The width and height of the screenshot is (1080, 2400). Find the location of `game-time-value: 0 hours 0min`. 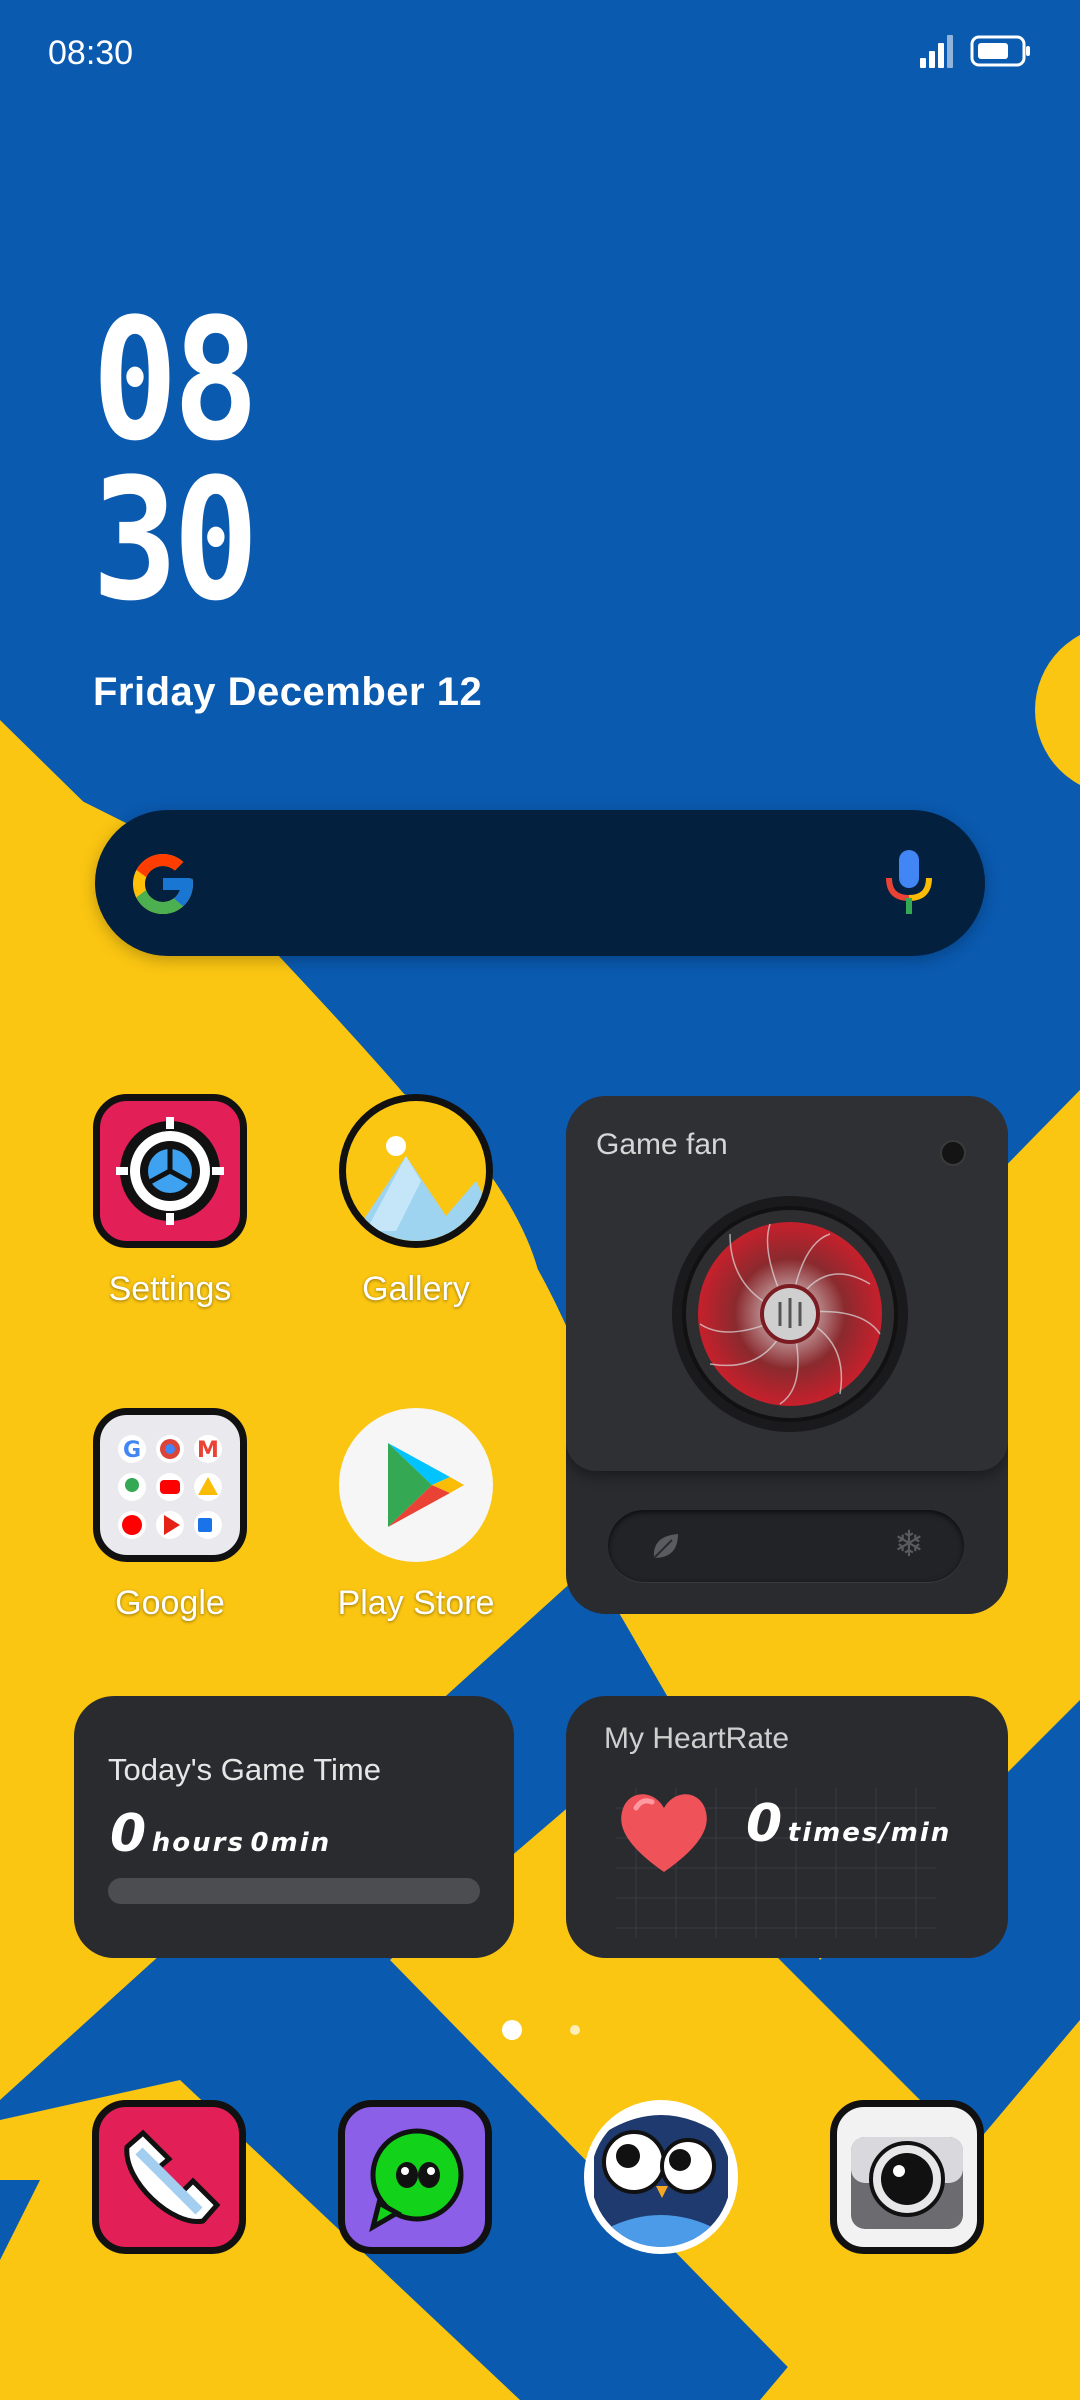

game-time-value: 0 hours 0min is located at coordinates (220, 1834).